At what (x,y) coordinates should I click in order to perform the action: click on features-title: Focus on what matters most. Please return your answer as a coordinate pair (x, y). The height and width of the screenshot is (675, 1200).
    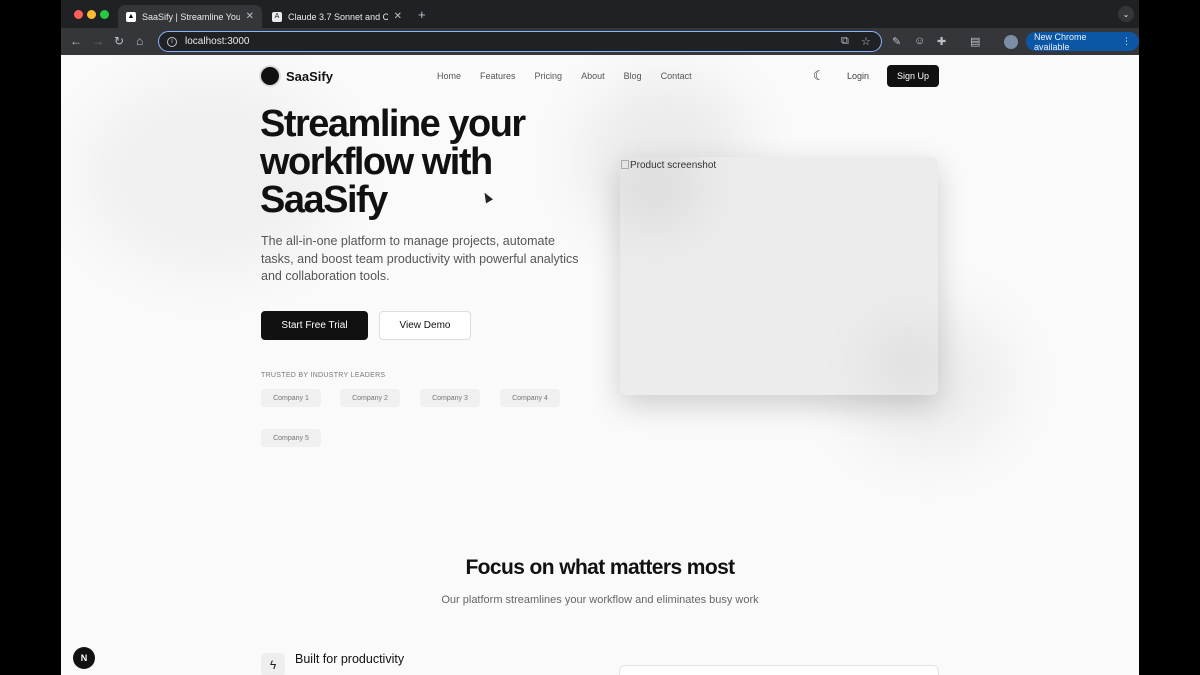
    Looking at the image, I should click on (600, 567).